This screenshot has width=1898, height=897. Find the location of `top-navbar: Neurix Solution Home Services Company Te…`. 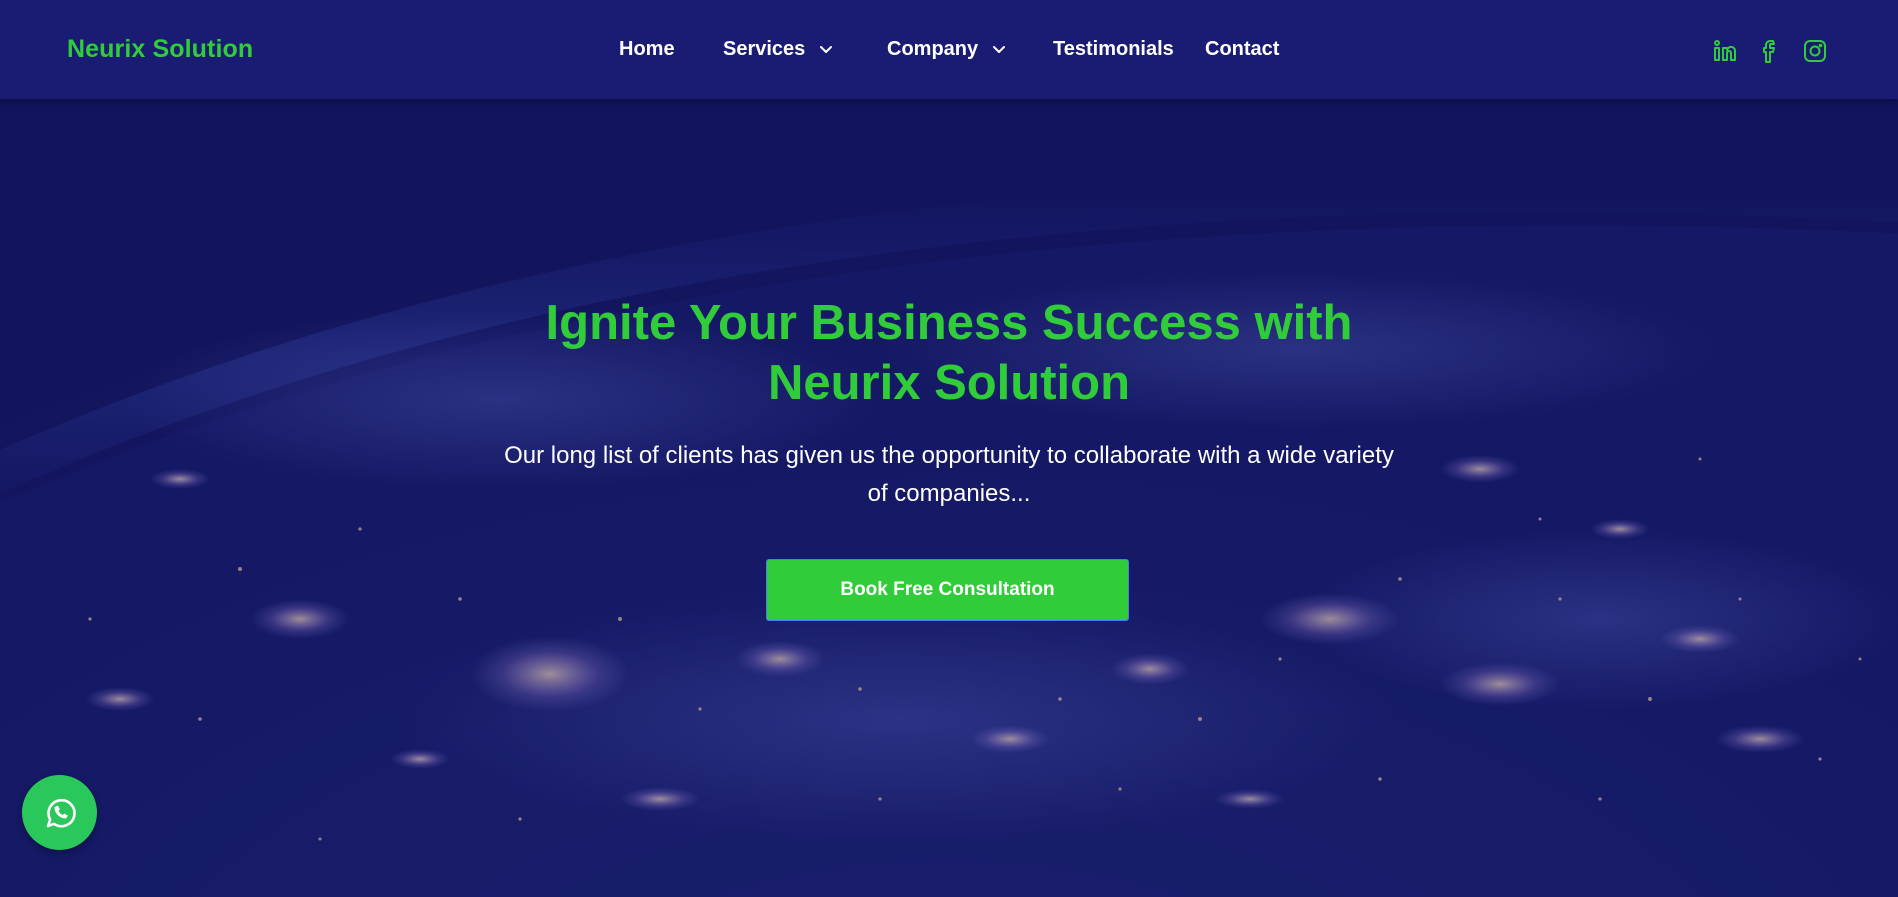

top-navbar: Neurix Solution Home Services Company Te… is located at coordinates (949, 49).